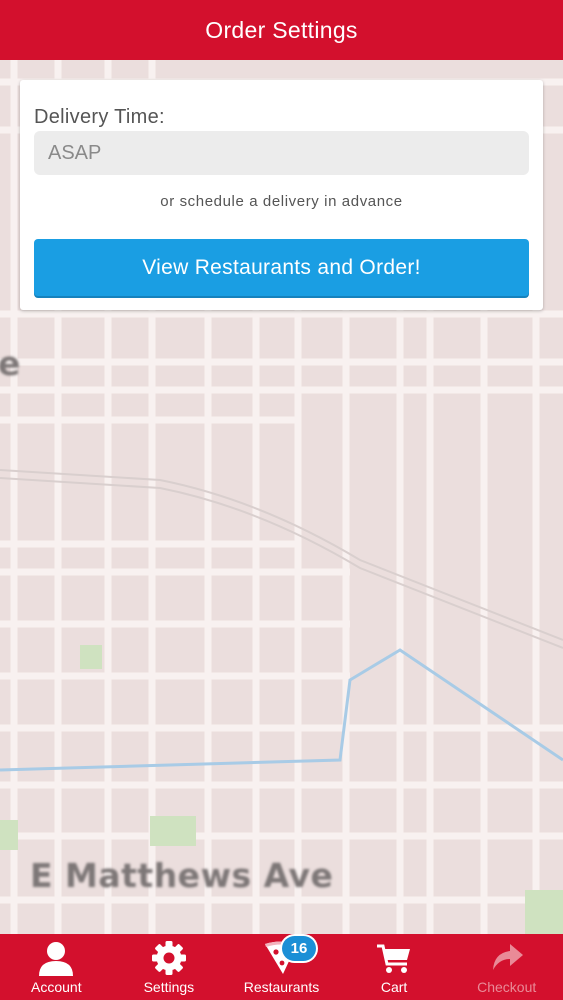  What do you see at coordinates (169, 987) in the screenshot?
I see `tab-label: Settings` at bounding box center [169, 987].